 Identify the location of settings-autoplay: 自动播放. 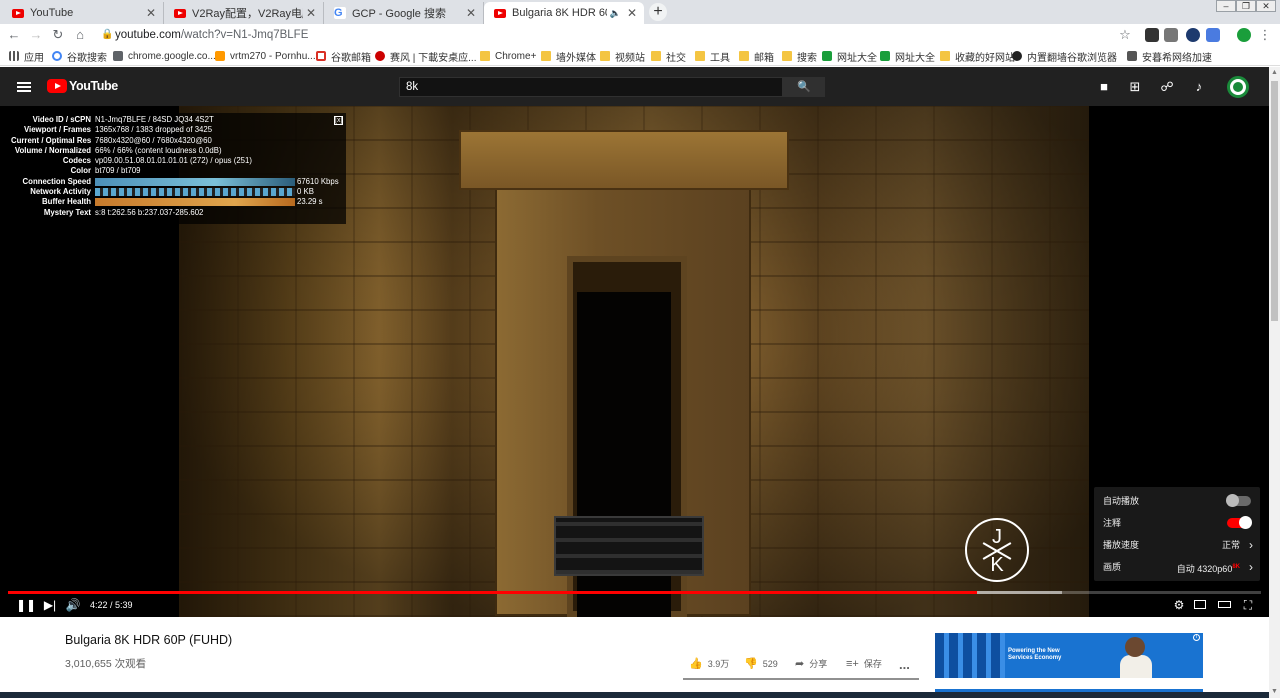
(1177, 501).